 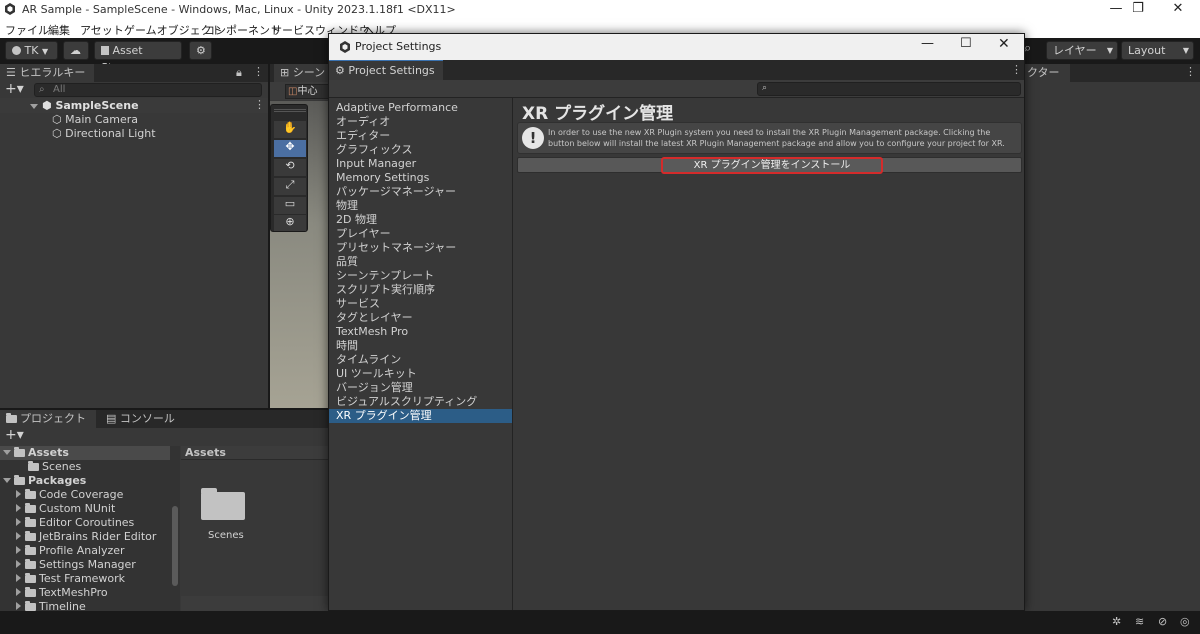 I want to click on category-item: エディター, so click(x=420, y=136).